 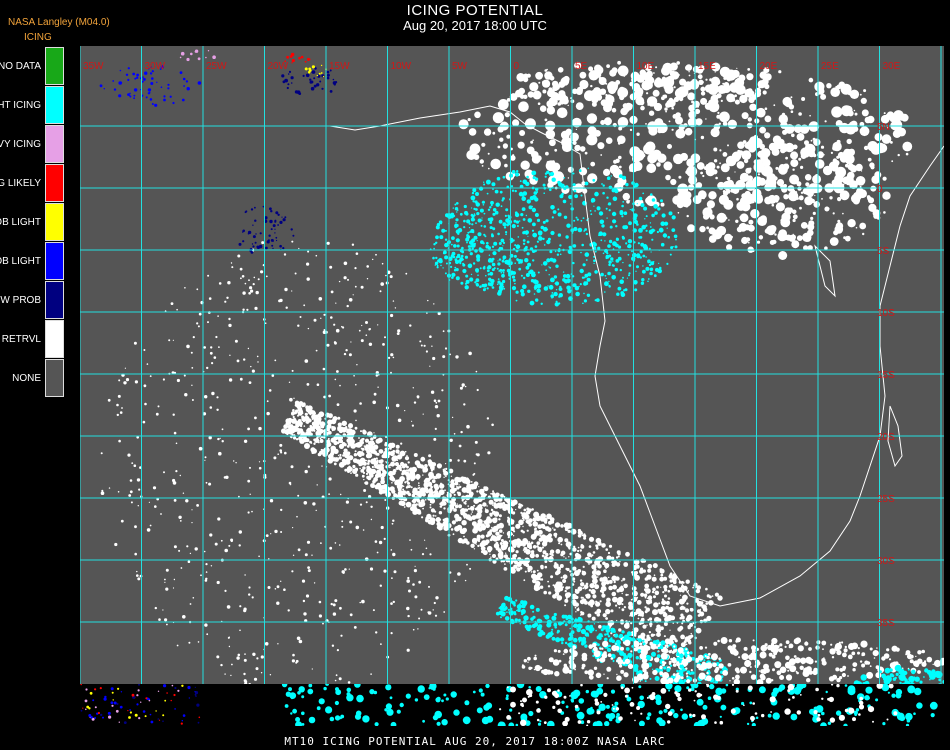 What do you see at coordinates (59, 22) in the screenshot?
I see `producer-label: NASA Langley (M04.0)` at bounding box center [59, 22].